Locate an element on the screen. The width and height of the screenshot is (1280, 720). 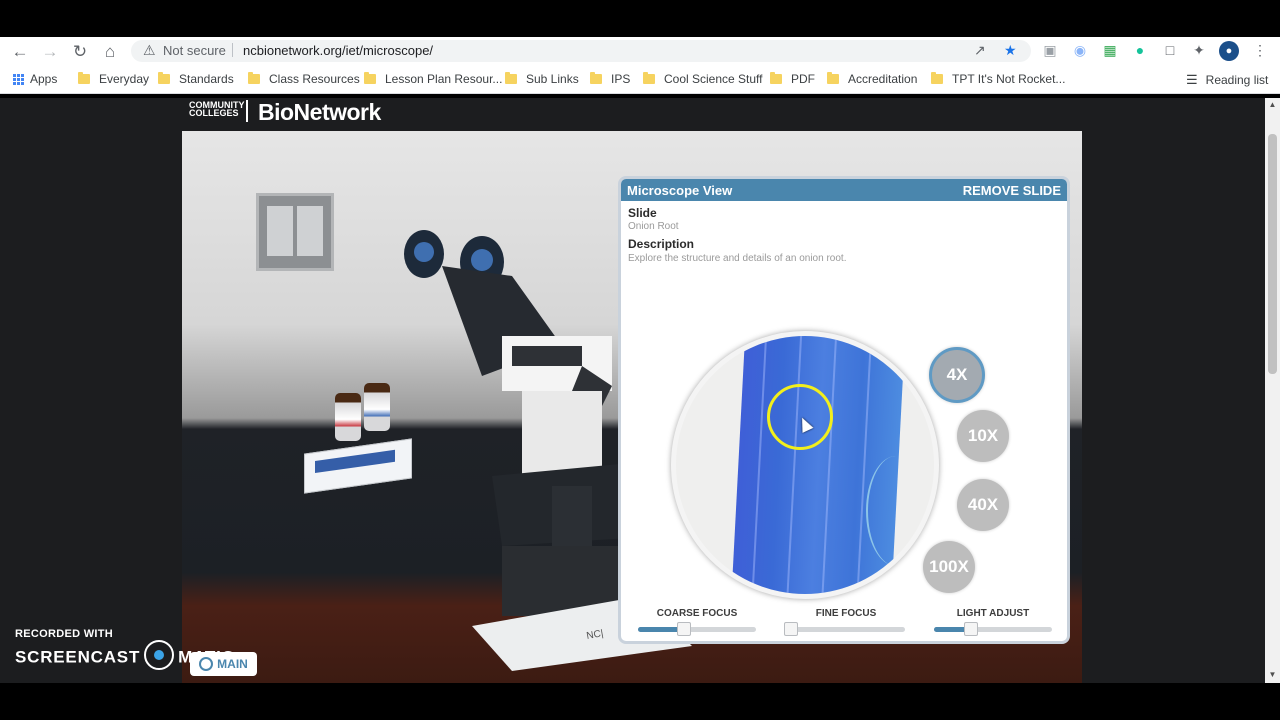
light-adjust-fill is located at coordinates (951, 629).